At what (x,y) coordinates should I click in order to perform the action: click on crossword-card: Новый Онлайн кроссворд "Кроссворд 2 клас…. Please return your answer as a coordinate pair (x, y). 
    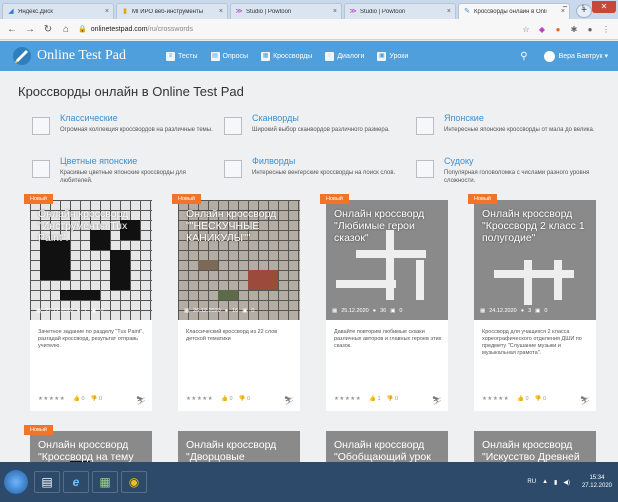
    Looking at the image, I should click on (532, 302).